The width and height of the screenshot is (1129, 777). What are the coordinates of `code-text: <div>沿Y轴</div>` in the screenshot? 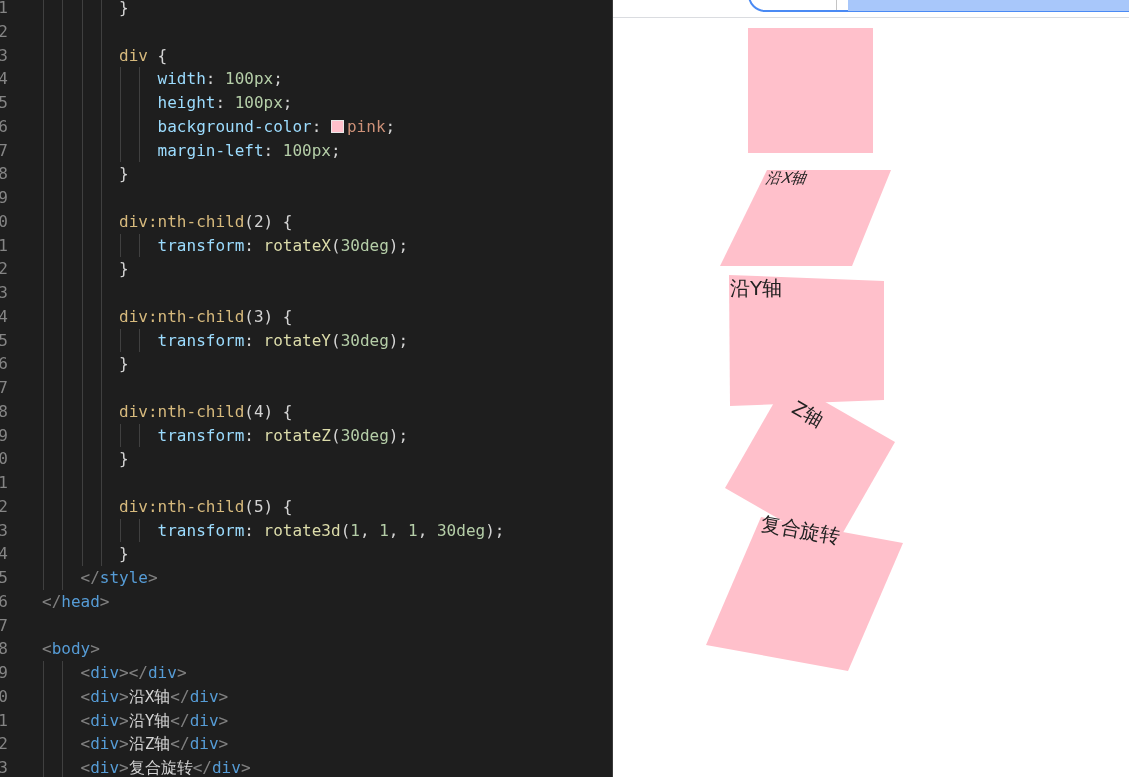 It's located at (154, 720).